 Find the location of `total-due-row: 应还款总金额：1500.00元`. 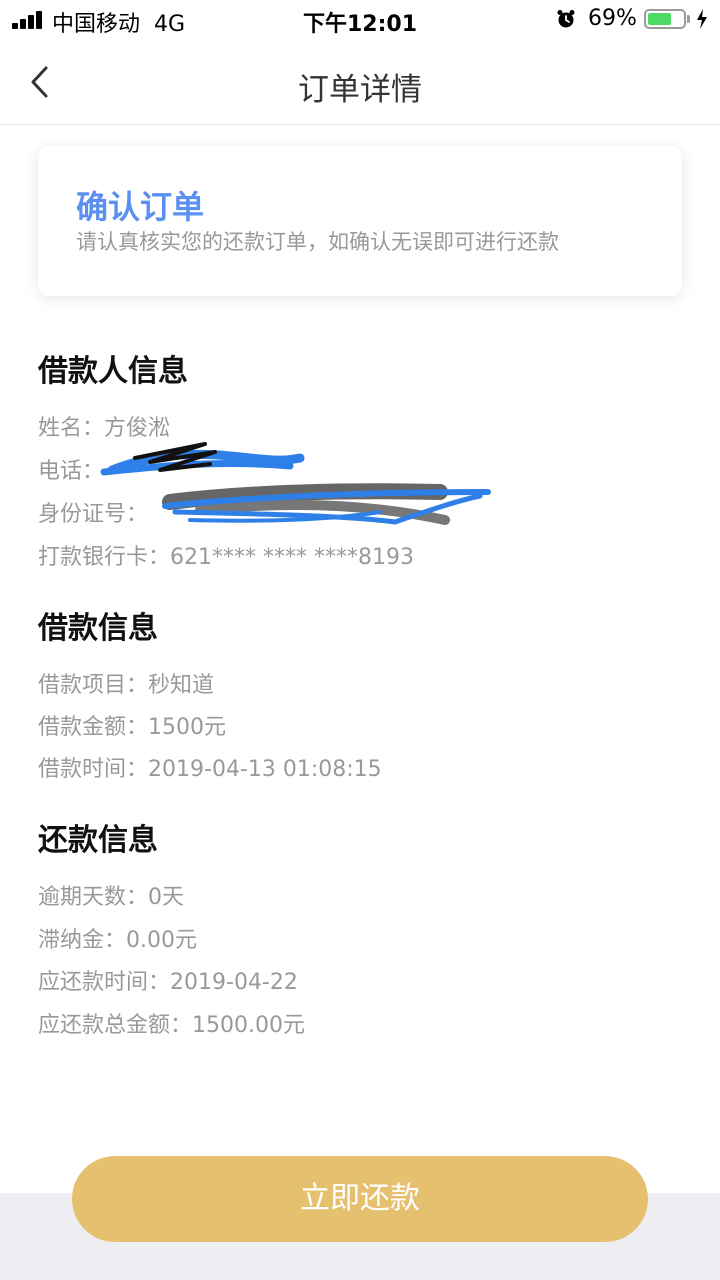

total-due-row: 应还款总金额：1500.00元 is located at coordinates (171, 1023).